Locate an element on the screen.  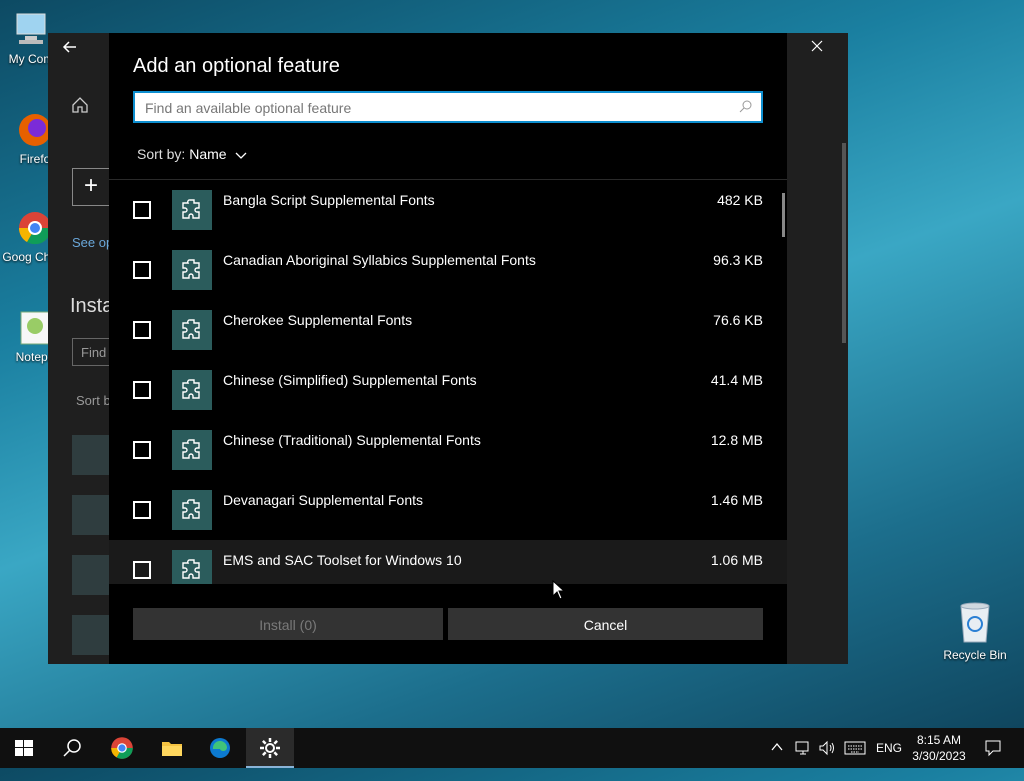
feature-name: Chinese (Traditional) Supplemental Fonts is located at coordinates (352, 440).